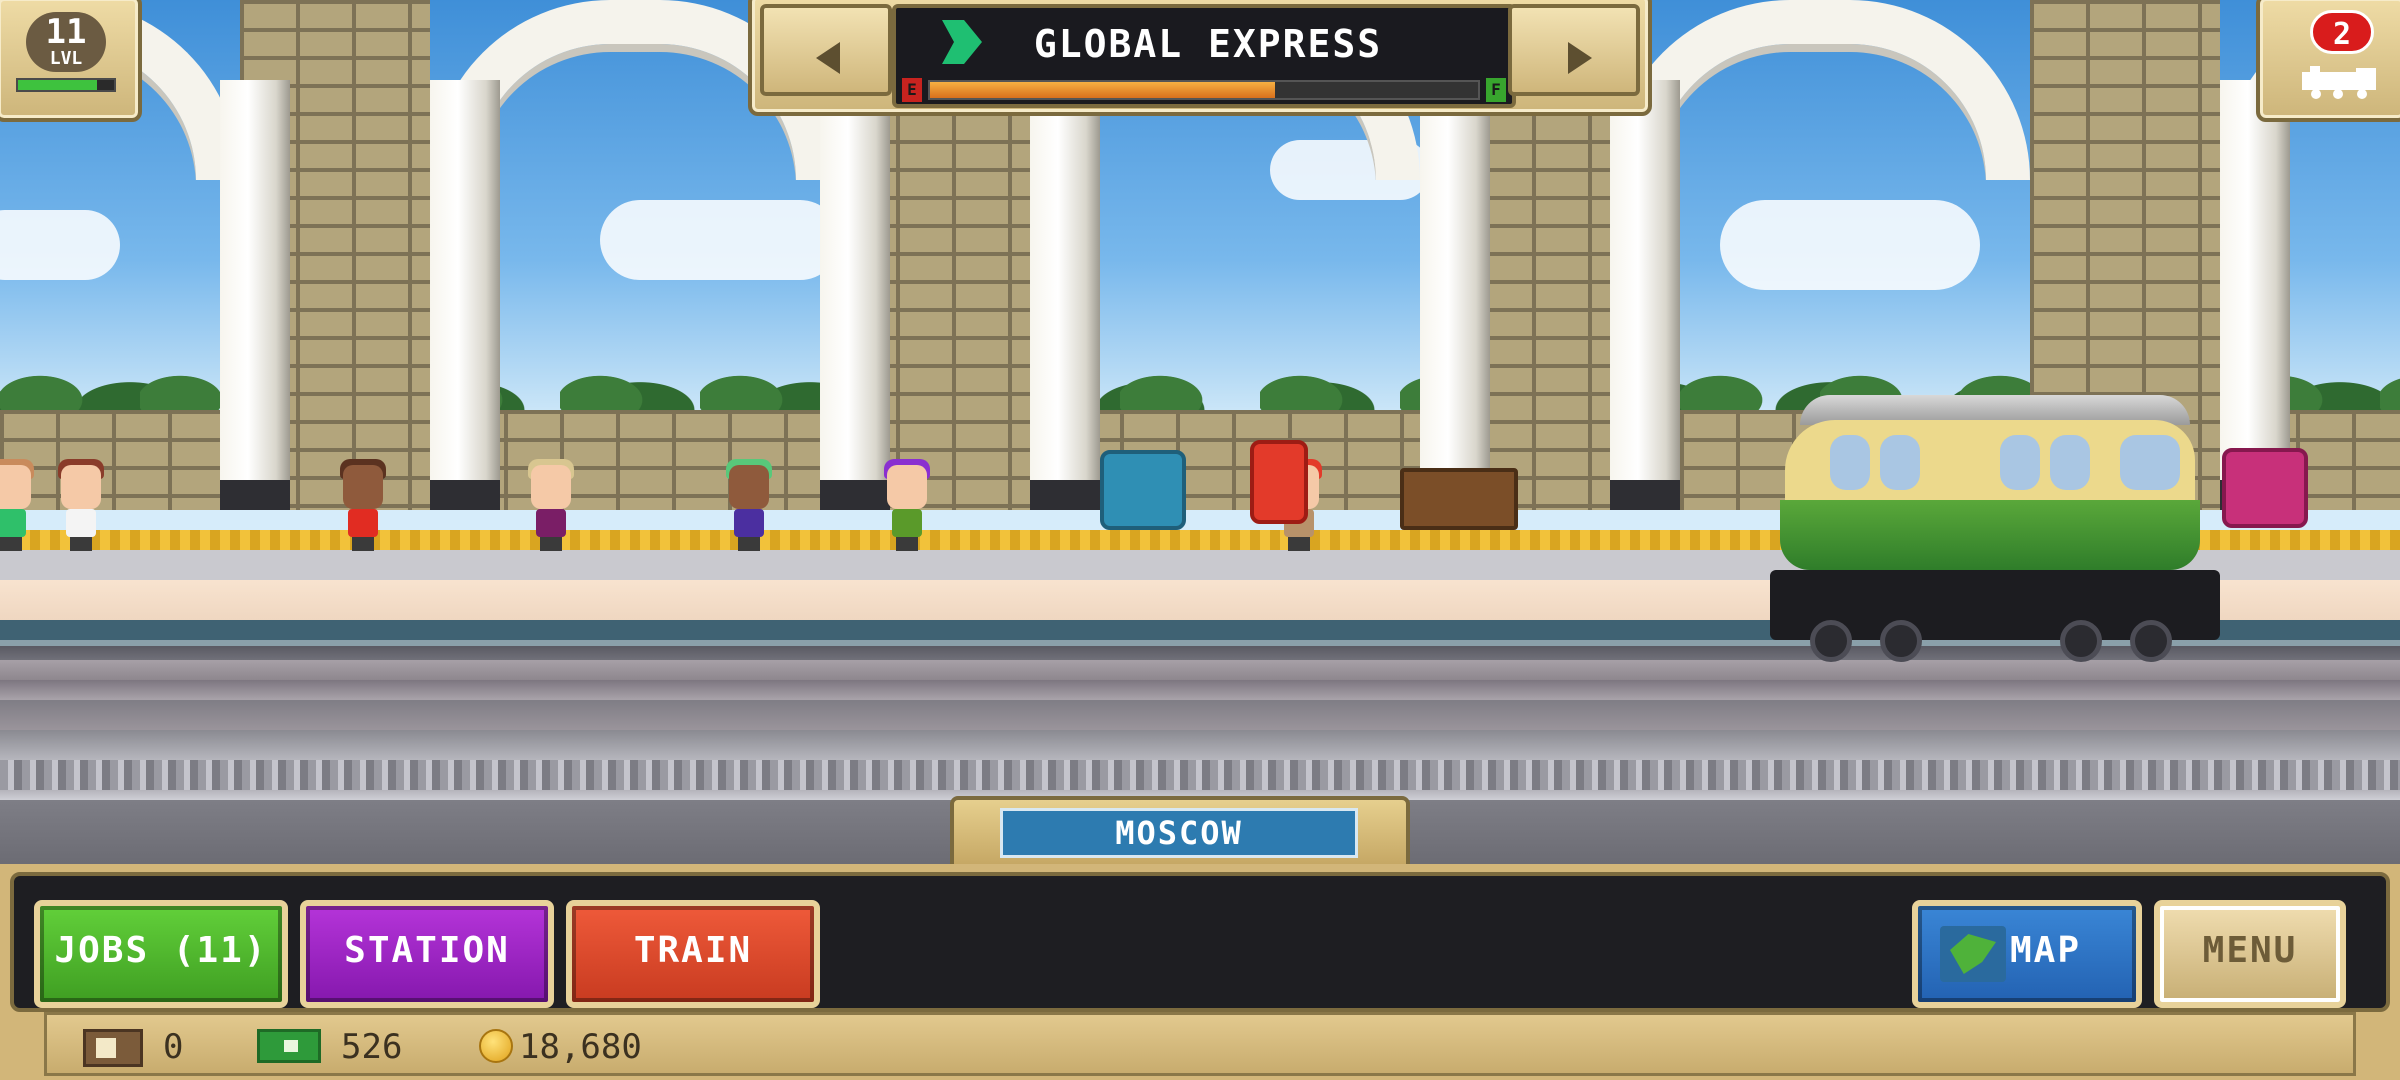 This screenshot has width=2400, height=1080. What do you see at coordinates (2342, 32) in the screenshot?
I see `trains-count: 2` at bounding box center [2342, 32].